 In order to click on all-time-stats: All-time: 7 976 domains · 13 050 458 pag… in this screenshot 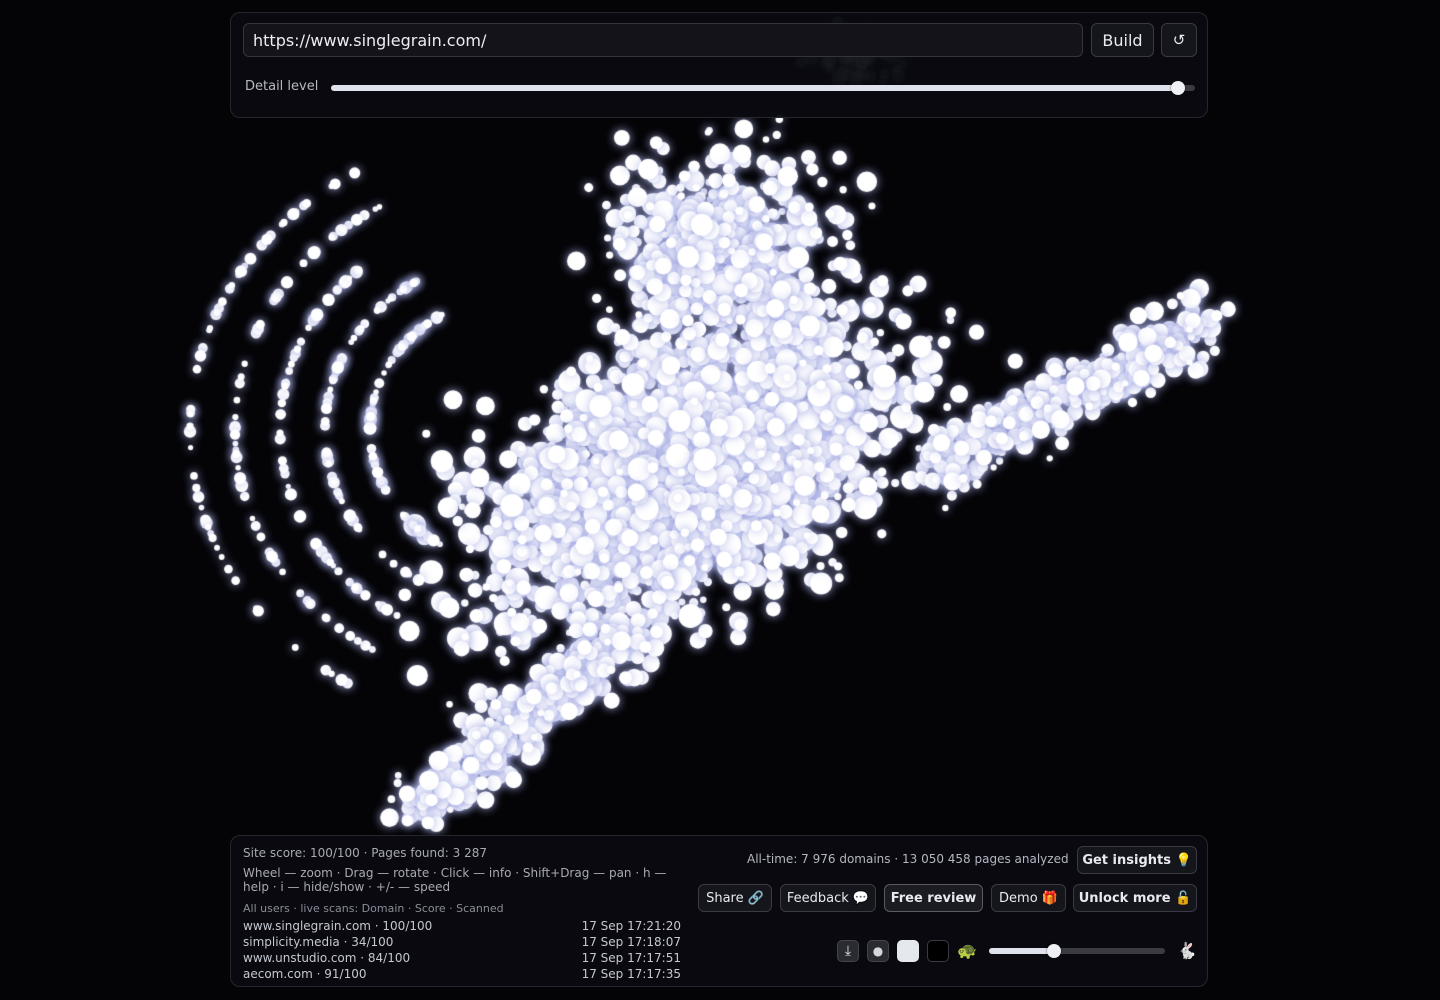, I will do `click(908, 859)`.